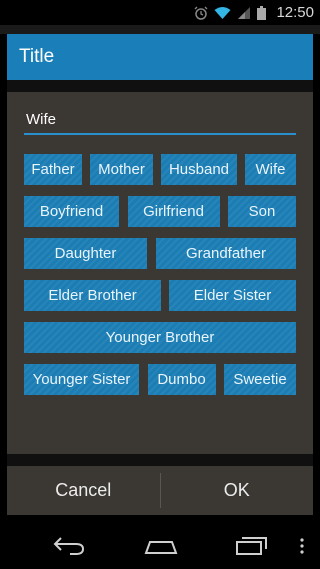  I want to click on ok-button: OK, so click(237, 490).